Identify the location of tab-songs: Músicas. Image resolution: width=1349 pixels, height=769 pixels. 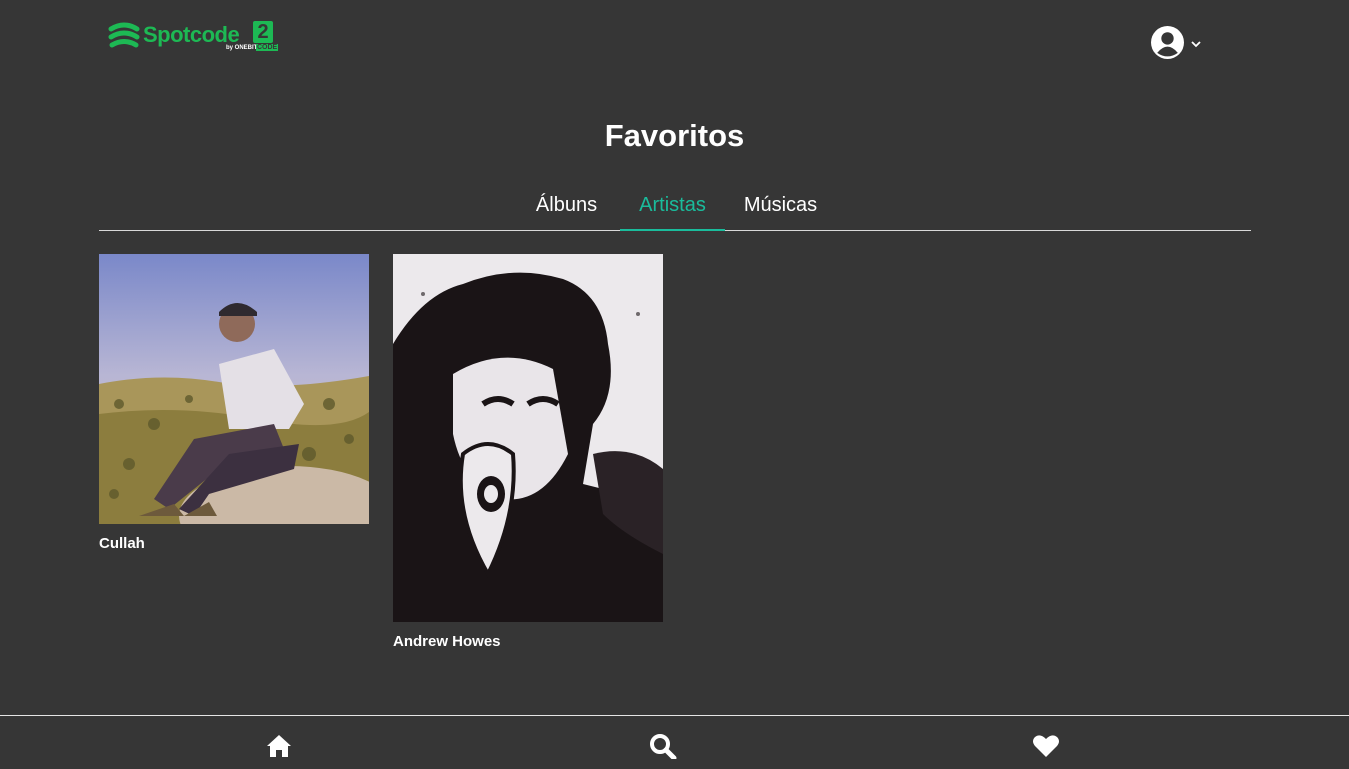
(780, 204).